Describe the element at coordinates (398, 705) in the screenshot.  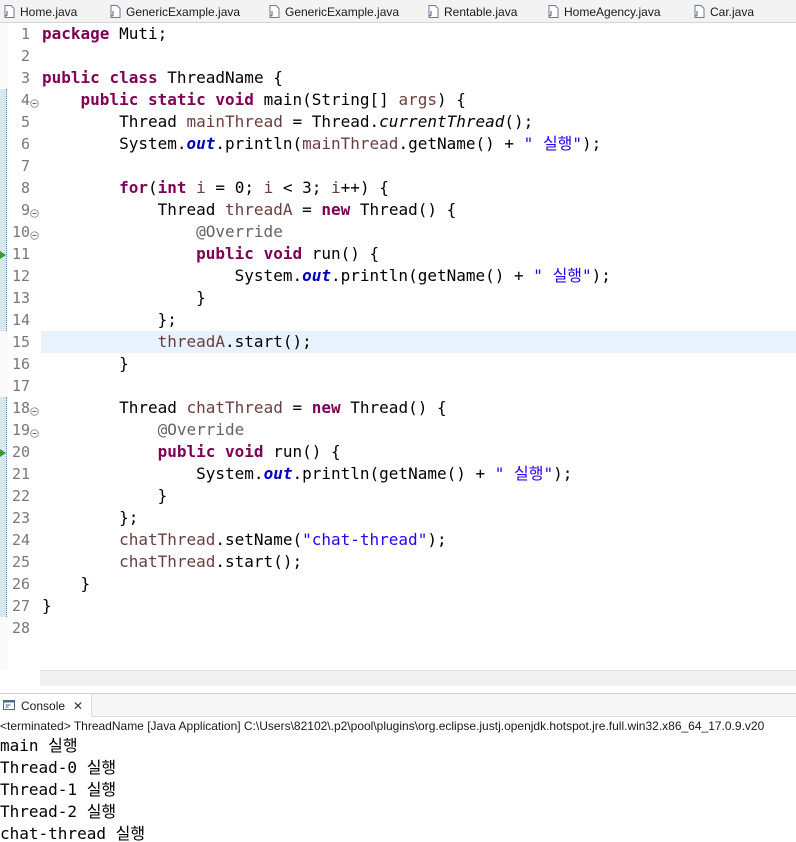
I see `console-header: Console ✕` at that location.